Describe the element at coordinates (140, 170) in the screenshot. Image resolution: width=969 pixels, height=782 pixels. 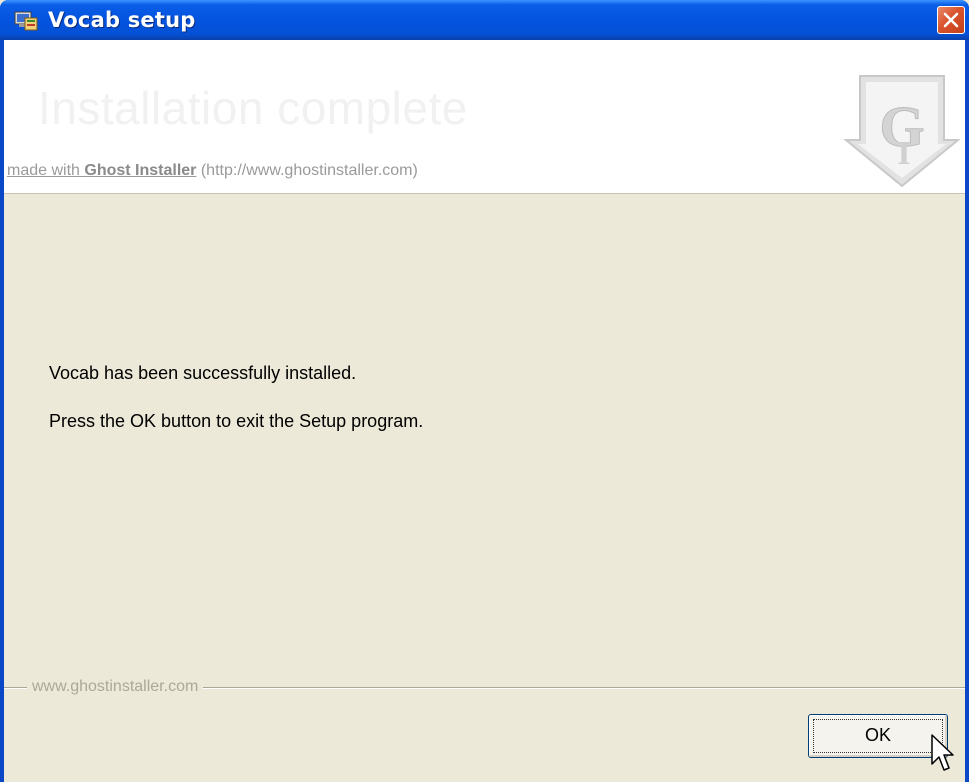
I see `brand-name: Ghost Installer` at that location.